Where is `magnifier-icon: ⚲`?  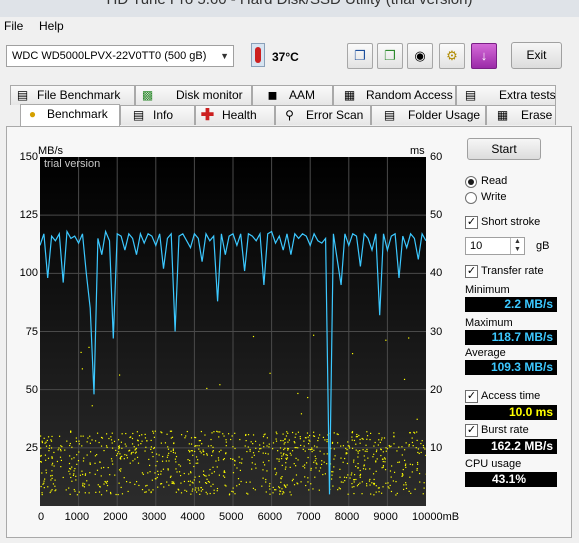
magnifier-icon: ⚲ is located at coordinates (289, 115).